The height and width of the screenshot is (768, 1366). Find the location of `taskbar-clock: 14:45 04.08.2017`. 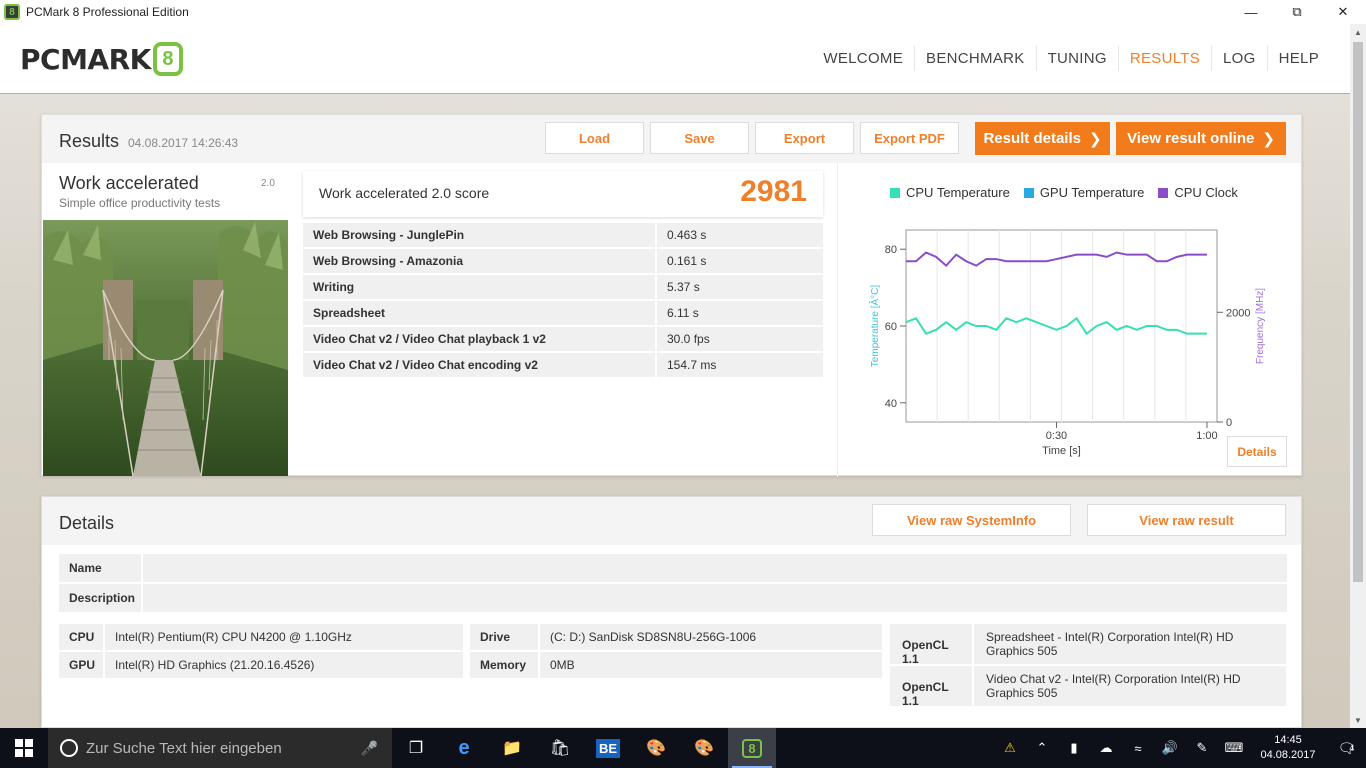

taskbar-clock: 14:45 04.08.2017 is located at coordinates (1288, 748).